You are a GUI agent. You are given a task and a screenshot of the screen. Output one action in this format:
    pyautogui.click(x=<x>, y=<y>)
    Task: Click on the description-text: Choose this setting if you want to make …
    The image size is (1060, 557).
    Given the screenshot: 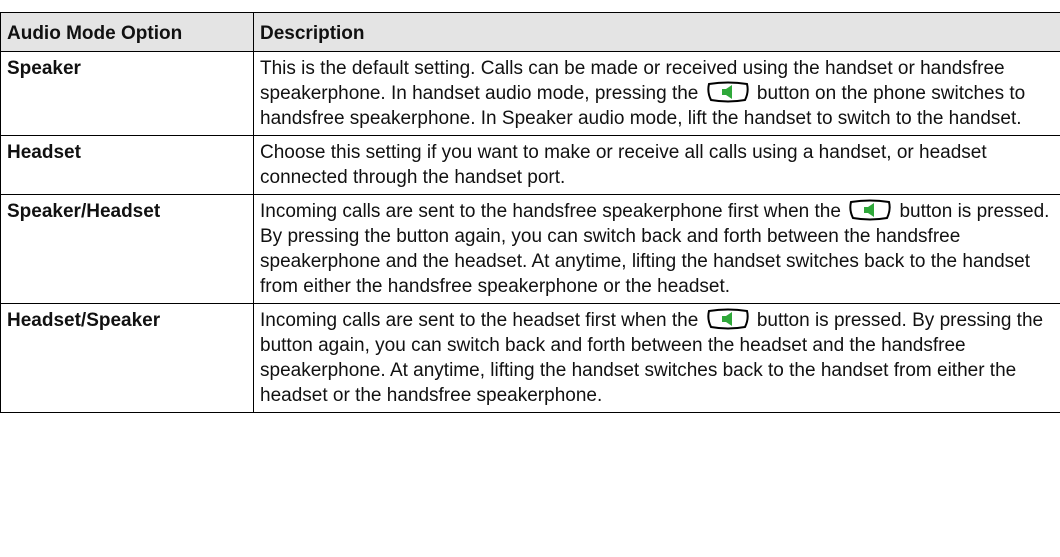 What is the action you would take?
    pyautogui.click(x=623, y=165)
    